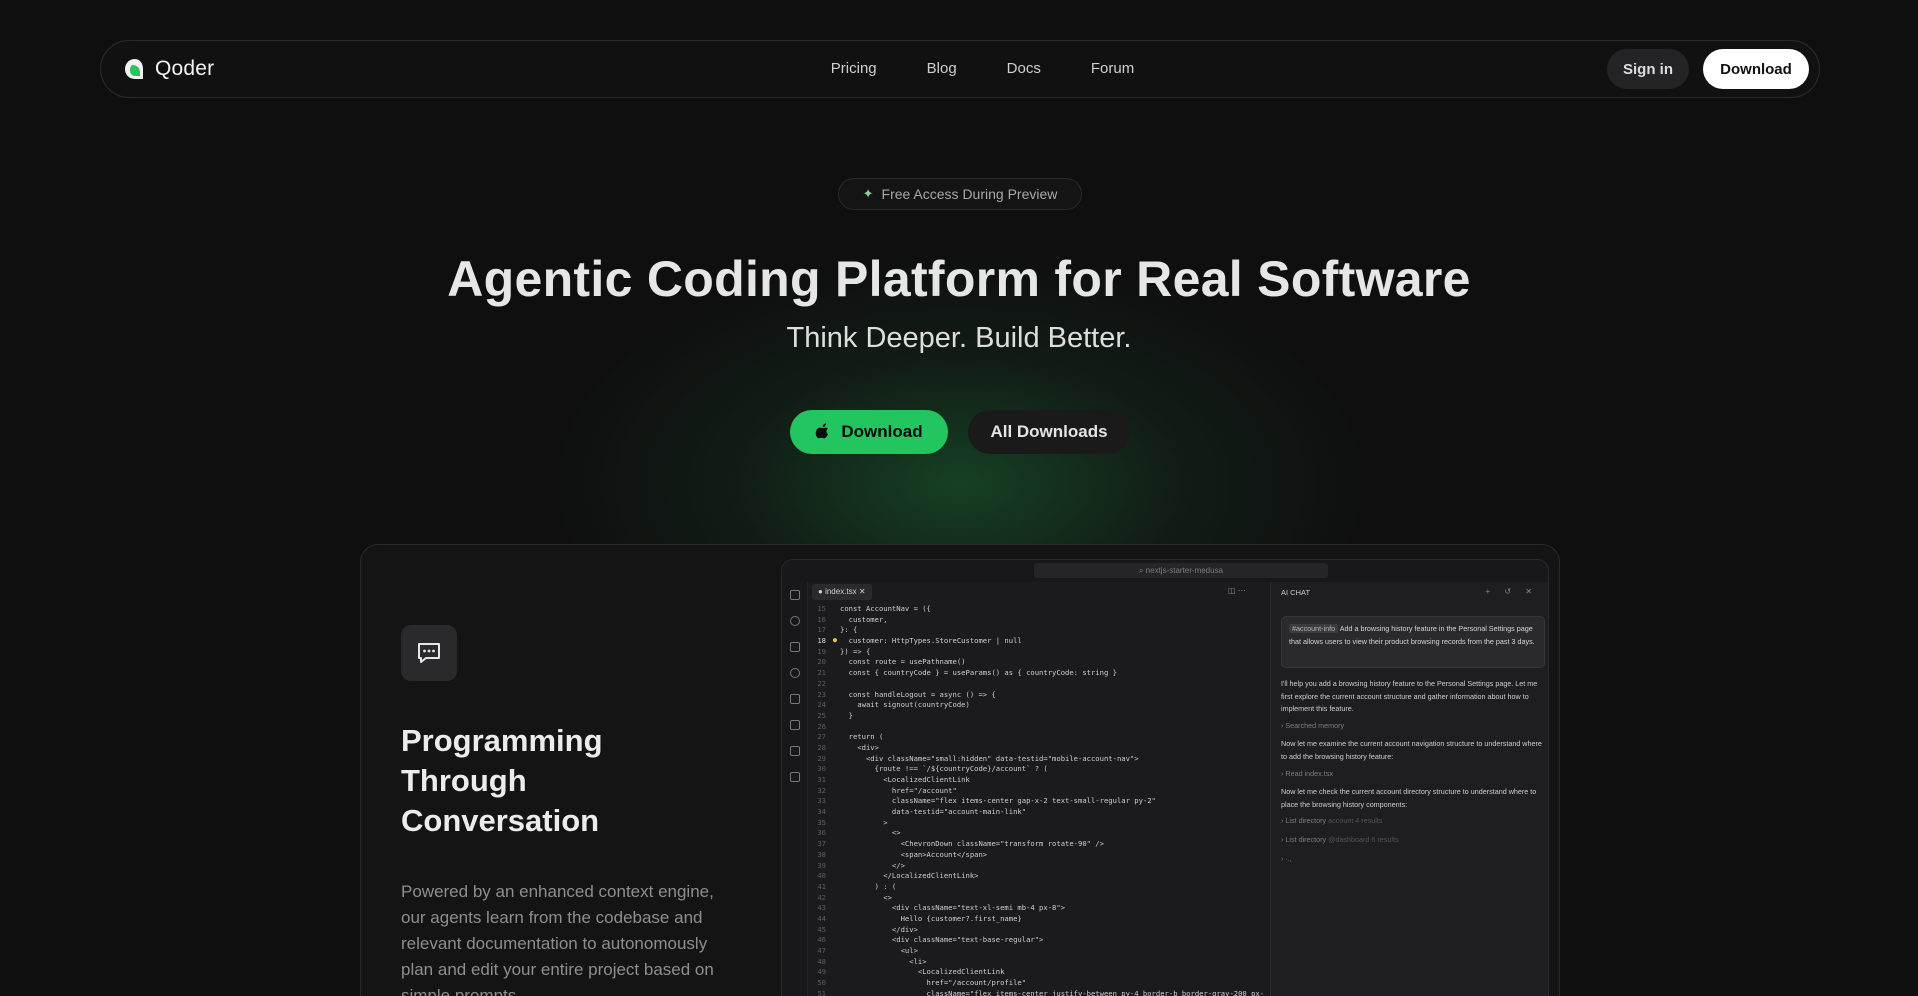  What do you see at coordinates (821, 673) in the screenshot?
I see `line-number: 21` at bounding box center [821, 673].